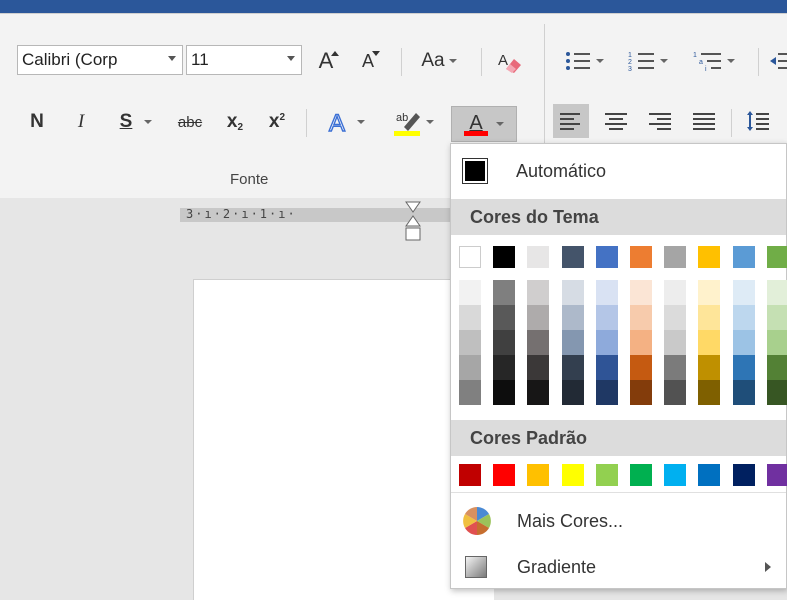  Describe the element at coordinates (584, 61) in the screenshot. I see `bullets-button` at that location.